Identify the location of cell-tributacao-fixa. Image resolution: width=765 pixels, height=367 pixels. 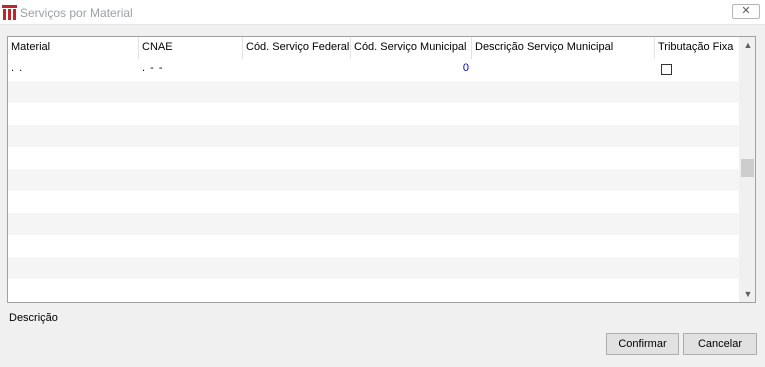
(697, 70).